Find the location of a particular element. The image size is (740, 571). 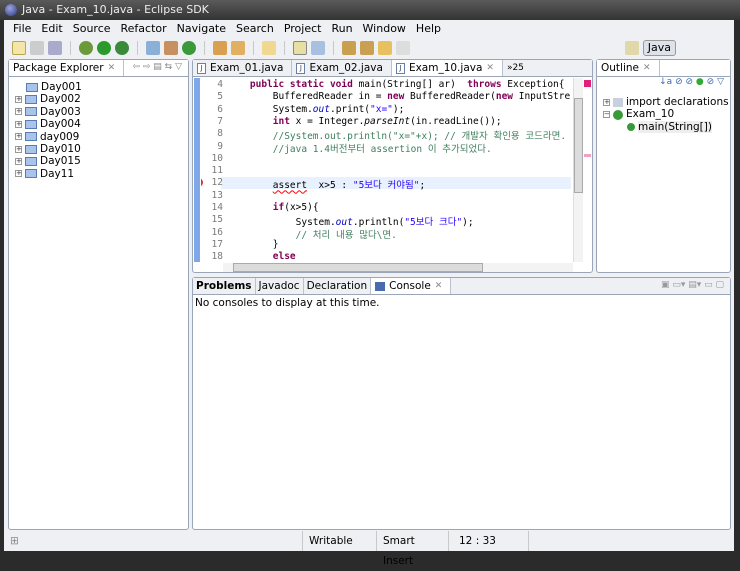

tab-exam-02: J Exam_02.java is located at coordinates (342, 68).